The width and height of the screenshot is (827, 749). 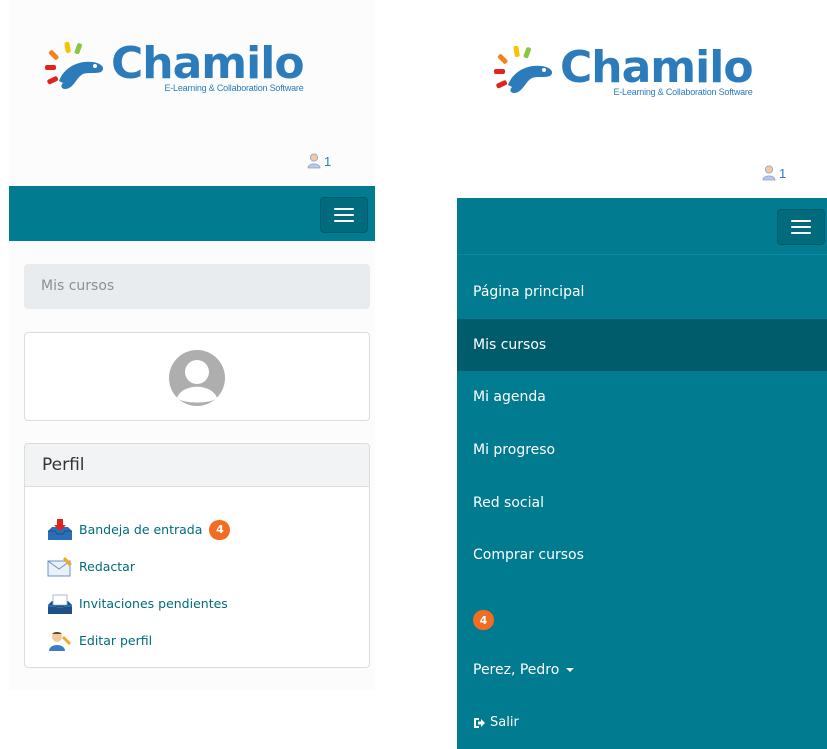 I want to click on profile-item-inbox: Bandeja de entrada 4, so click(x=197, y=529).